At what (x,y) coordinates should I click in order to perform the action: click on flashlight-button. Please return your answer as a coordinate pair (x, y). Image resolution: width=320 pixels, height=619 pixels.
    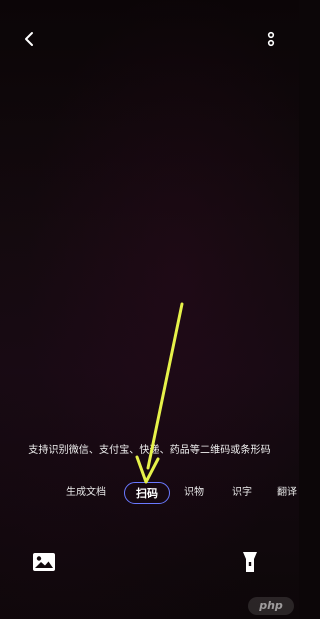
    Looking at the image, I should click on (250, 562).